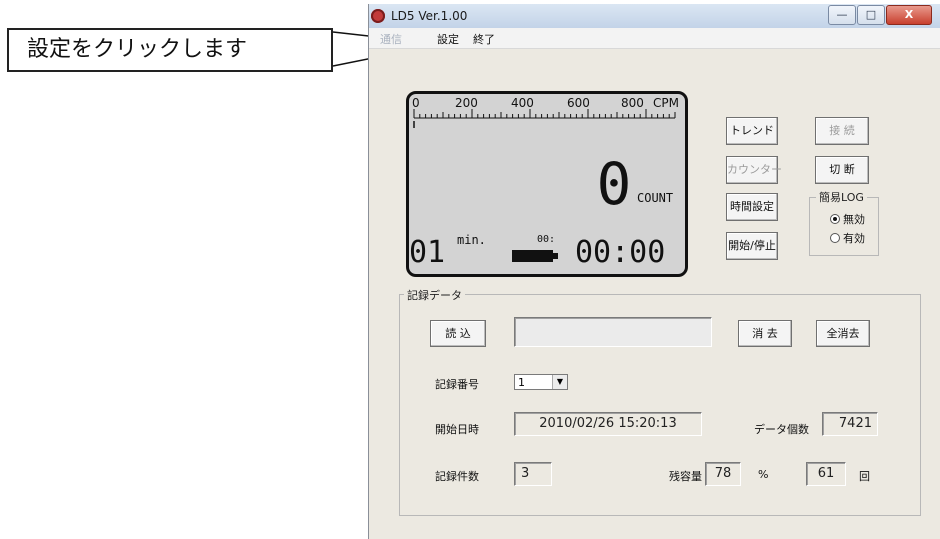  Describe the element at coordinates (559, 382) in the screenshot. I see `chevron-down-icon: ▼` at that location.